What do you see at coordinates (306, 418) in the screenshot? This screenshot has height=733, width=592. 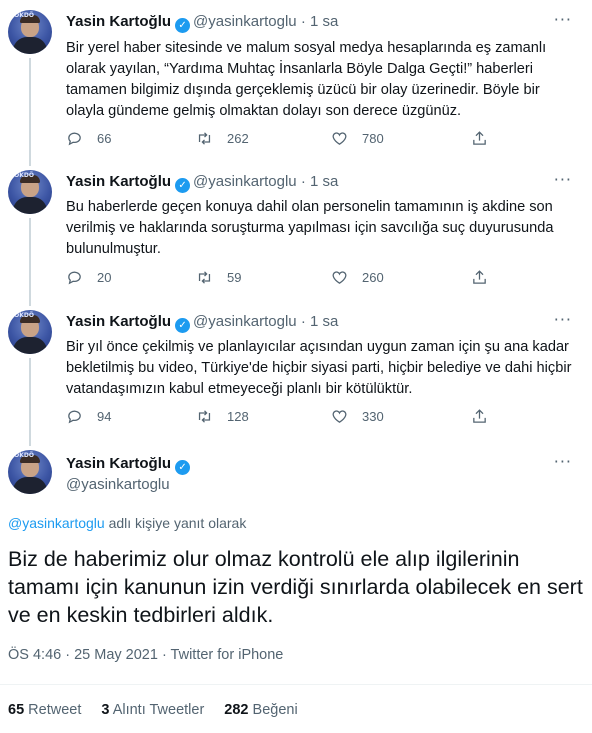 I see `tweet-actions: 94 128 330` at bounding box center [306, 418].